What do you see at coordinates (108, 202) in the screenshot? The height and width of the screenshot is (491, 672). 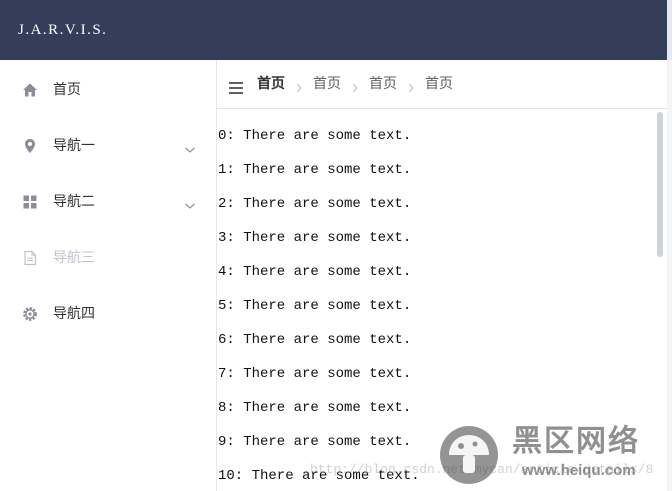 I see `sidebar-item-nav-two: 导航二` at bounding box center [108, 202].